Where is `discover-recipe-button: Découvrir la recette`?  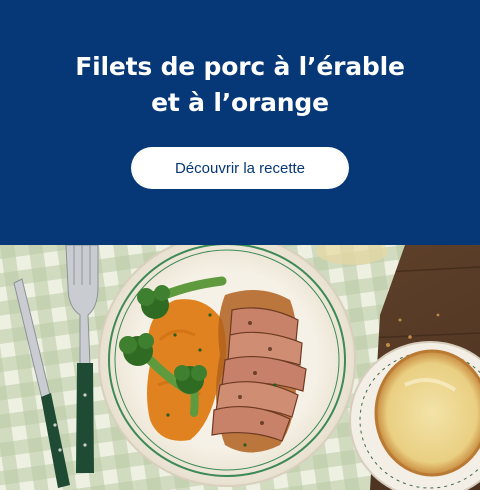 discover-recipe-button: Découvrir la recette is located at coordinates (240, 168).